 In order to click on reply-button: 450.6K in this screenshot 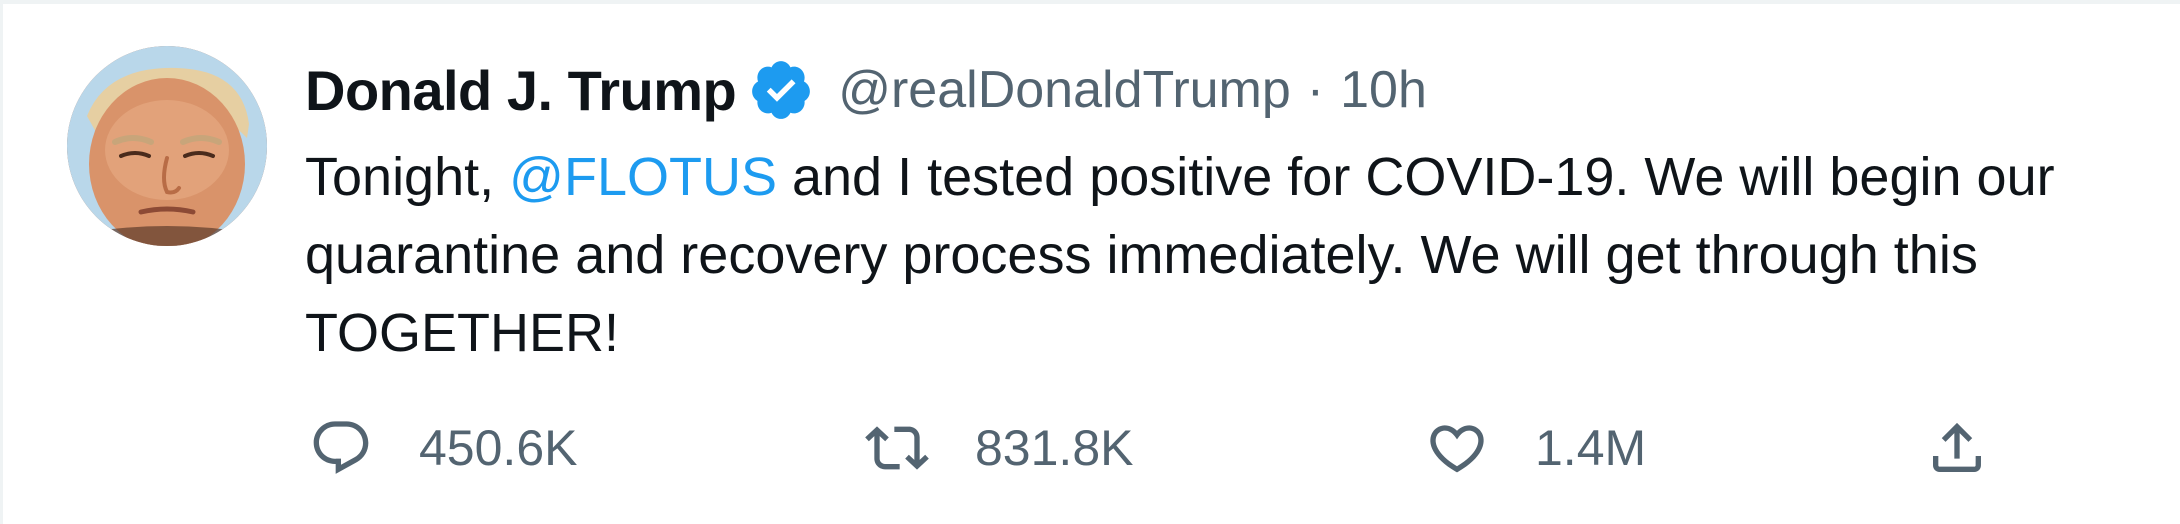, I will do `click(443, 448)`.